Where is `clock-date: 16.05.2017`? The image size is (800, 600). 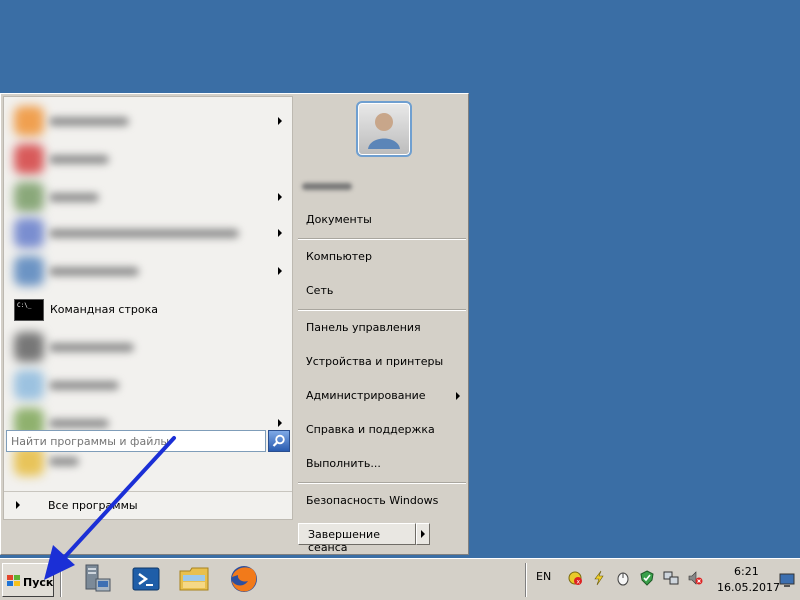 clock-date: 16.05.2017 is located at coordinates (748, 587).